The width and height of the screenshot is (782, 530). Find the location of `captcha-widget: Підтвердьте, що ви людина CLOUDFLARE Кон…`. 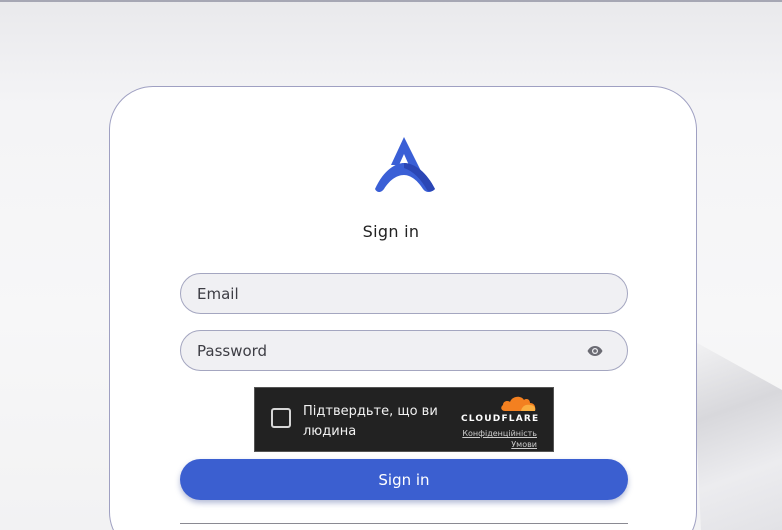

captcha-widget: Підтвердьте, що ви людина CLOUDFLARE Кон… is located at coordinates (404, 419).